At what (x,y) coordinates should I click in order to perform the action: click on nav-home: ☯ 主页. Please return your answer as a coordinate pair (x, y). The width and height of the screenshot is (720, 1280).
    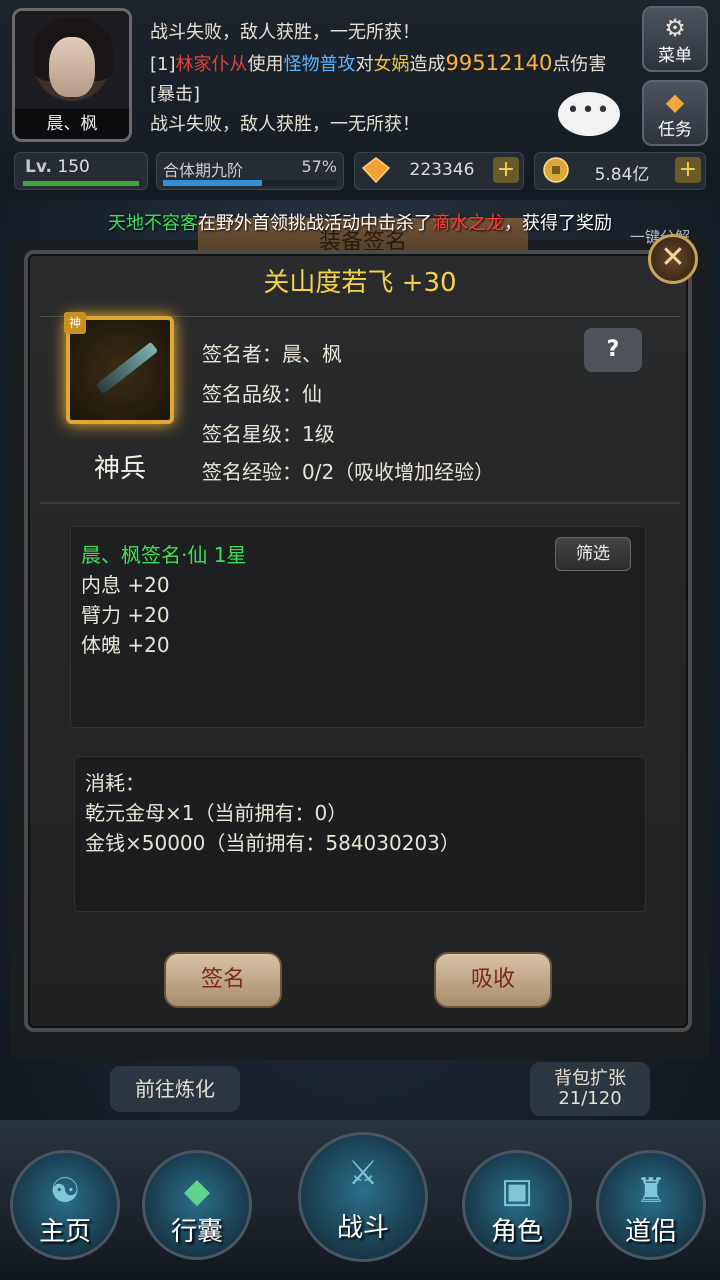
    Looking at the image, I should click on (65, 1205).